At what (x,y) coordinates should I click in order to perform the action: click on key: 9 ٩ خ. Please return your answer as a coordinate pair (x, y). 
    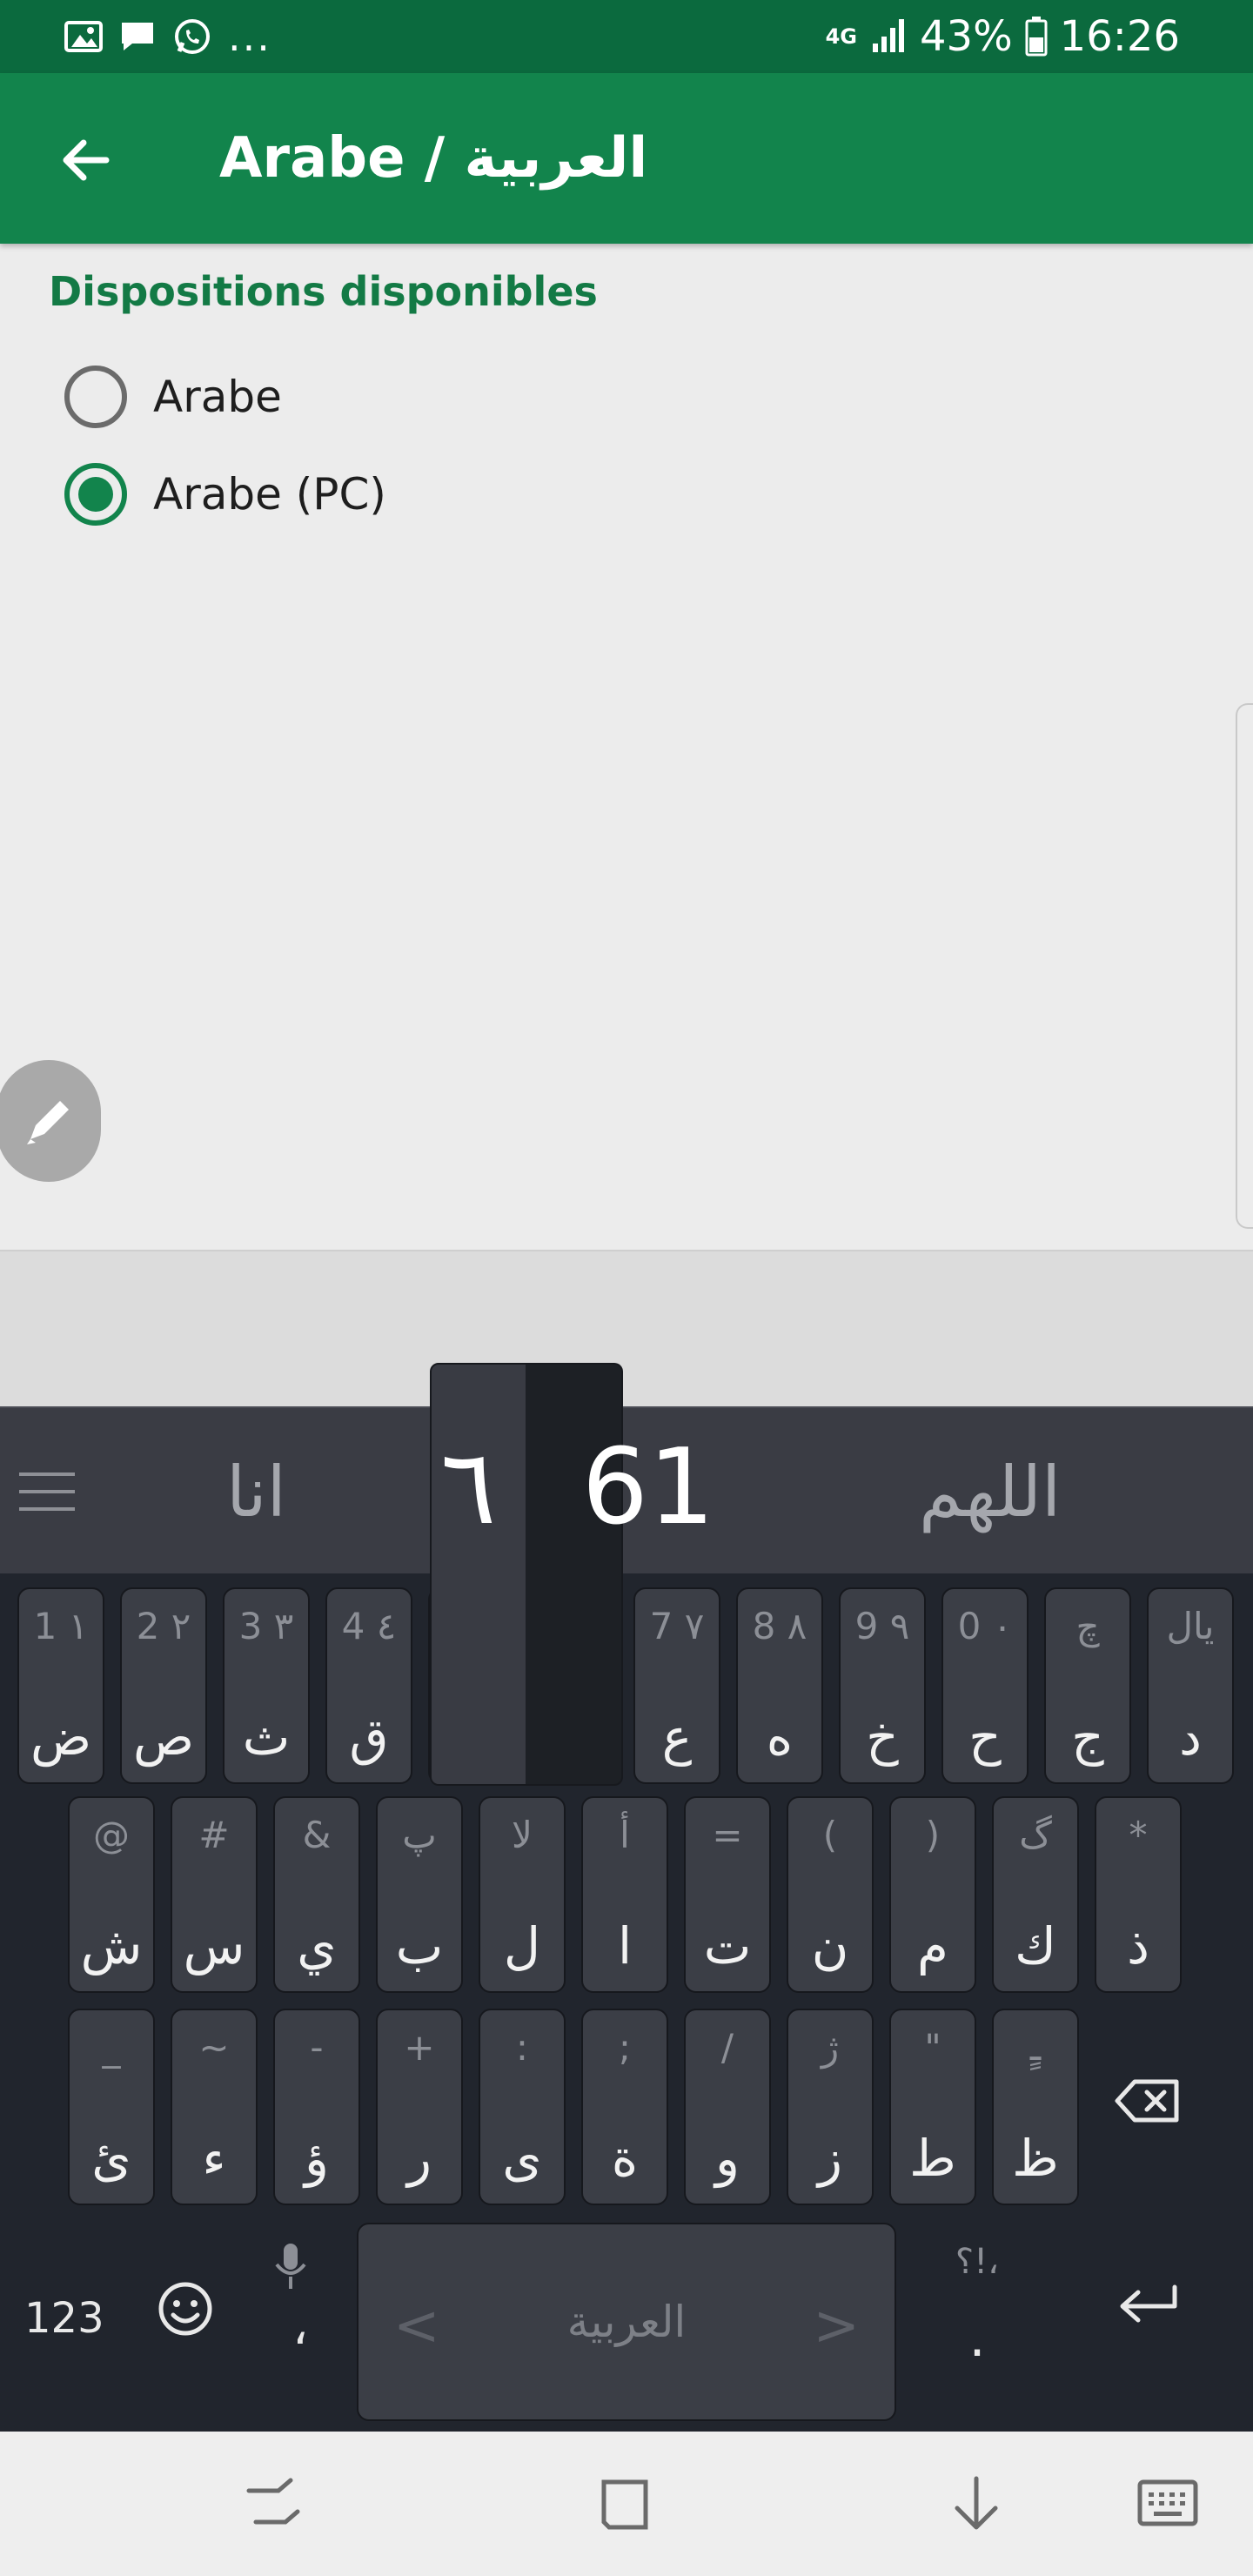
    Looking at the image, I should click on (882, 1685).